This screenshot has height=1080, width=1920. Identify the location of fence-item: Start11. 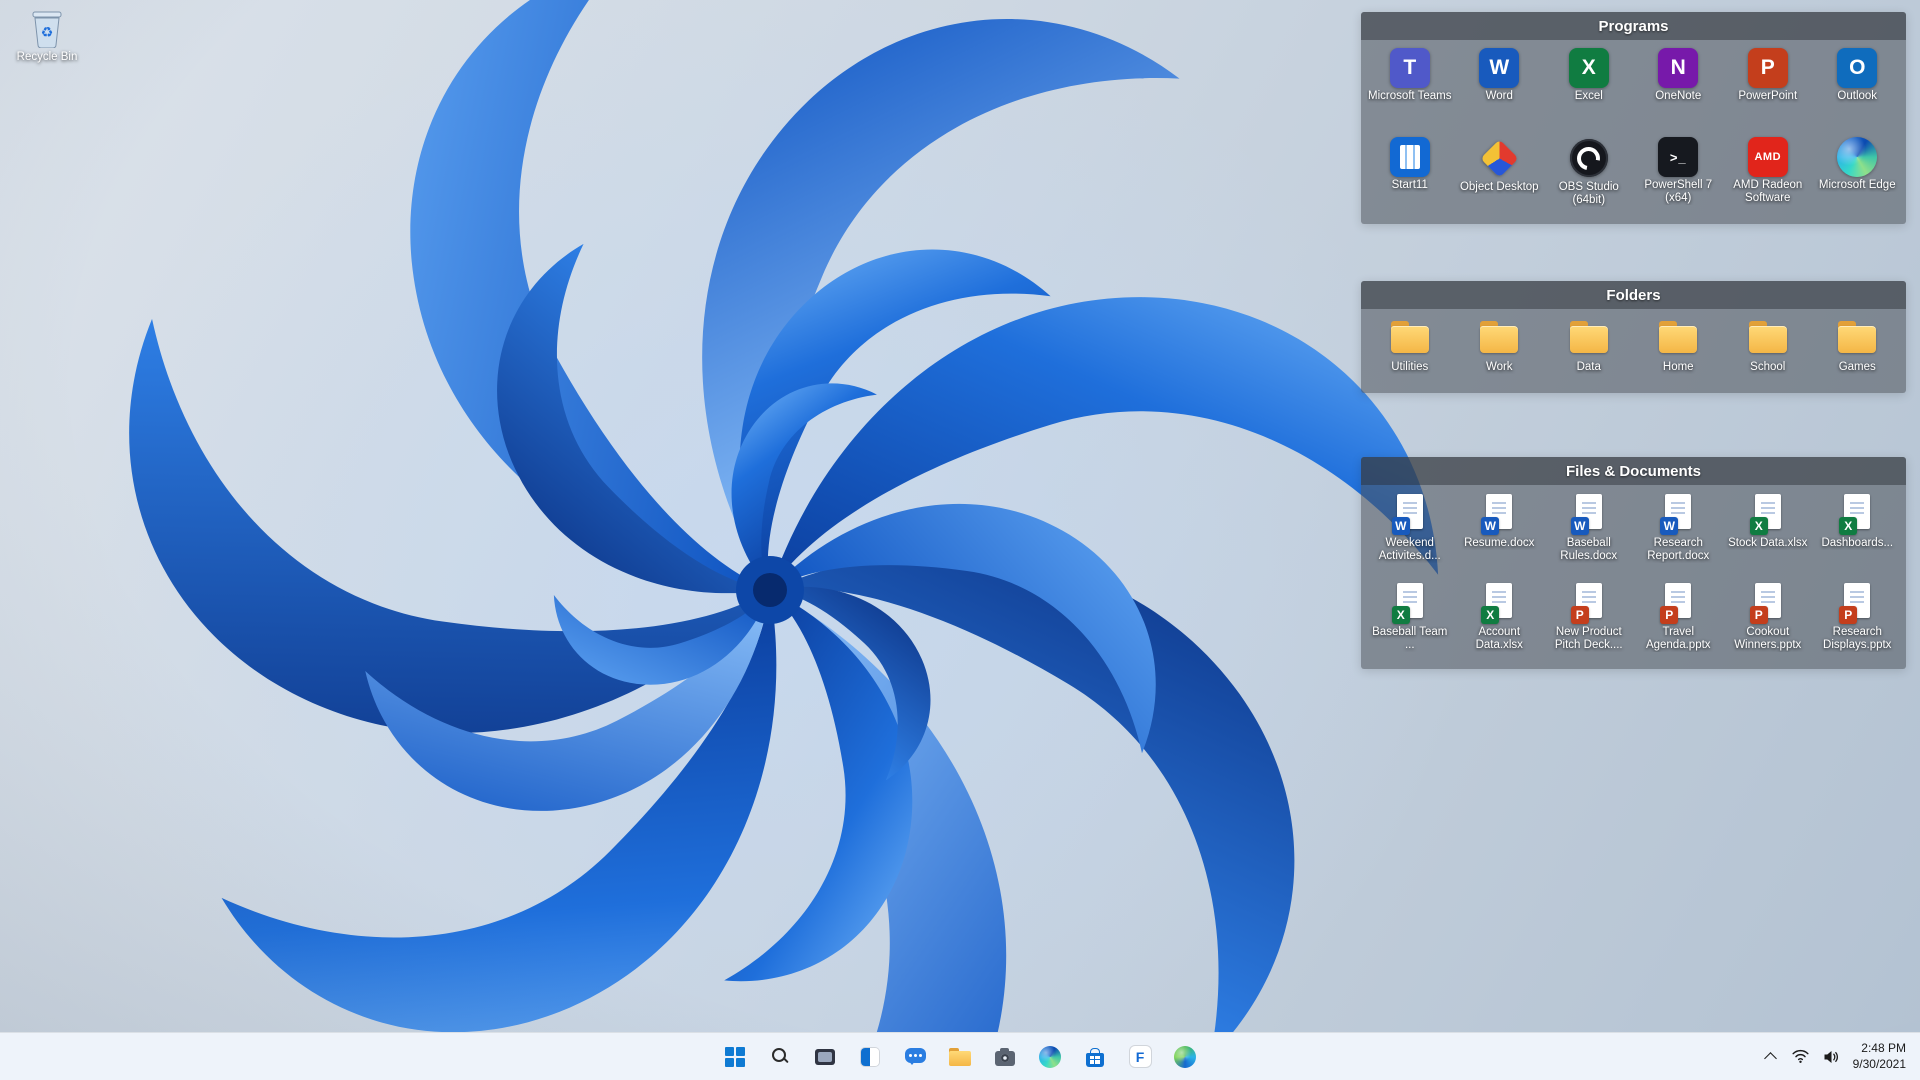
(1410, 175).